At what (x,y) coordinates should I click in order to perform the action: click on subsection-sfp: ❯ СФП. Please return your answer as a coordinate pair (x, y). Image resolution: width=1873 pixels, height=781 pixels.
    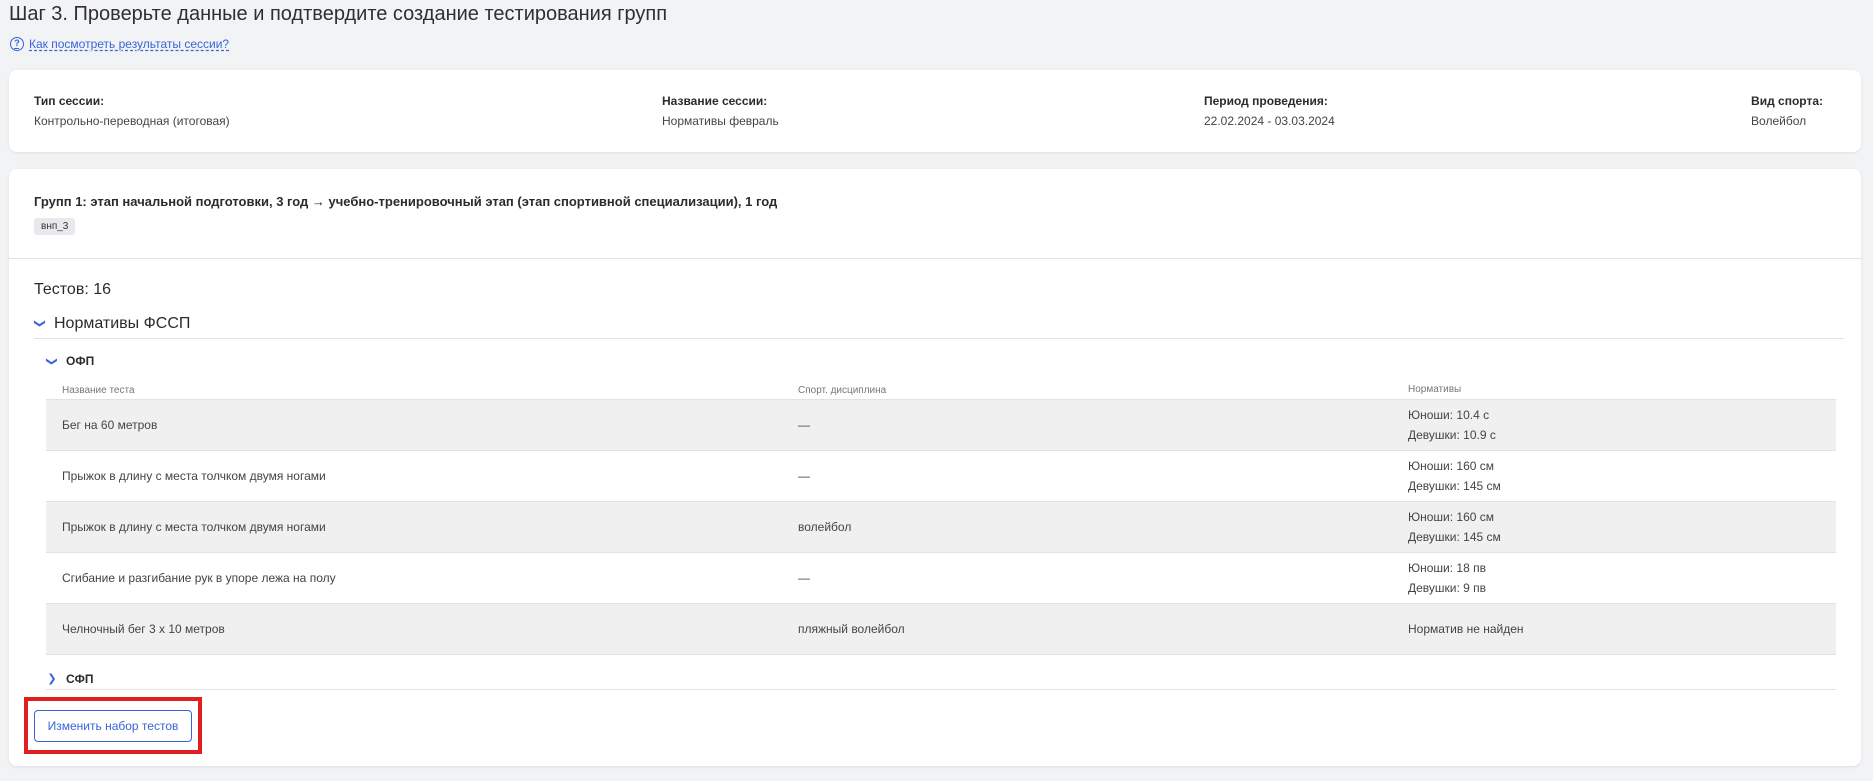
    Looking at the image, I should click on (941, 679).